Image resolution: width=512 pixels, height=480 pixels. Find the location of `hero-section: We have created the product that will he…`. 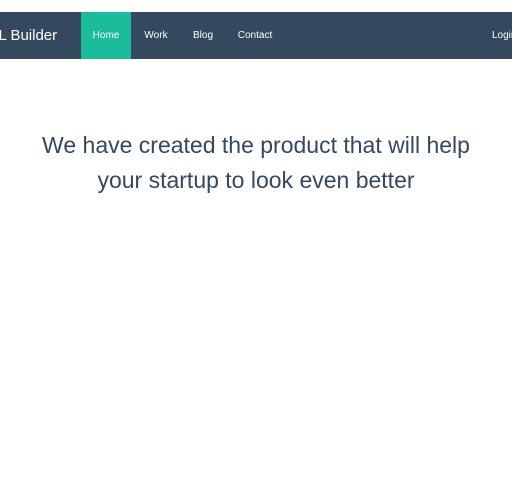

hero-section: We have created the product that will he… is located at coordinates (256, 163).